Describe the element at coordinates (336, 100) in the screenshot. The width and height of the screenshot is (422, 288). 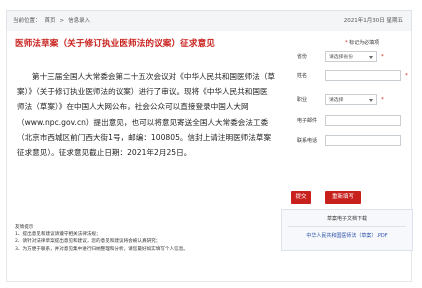
I see `occupation-select-value: 请选择` at that location.